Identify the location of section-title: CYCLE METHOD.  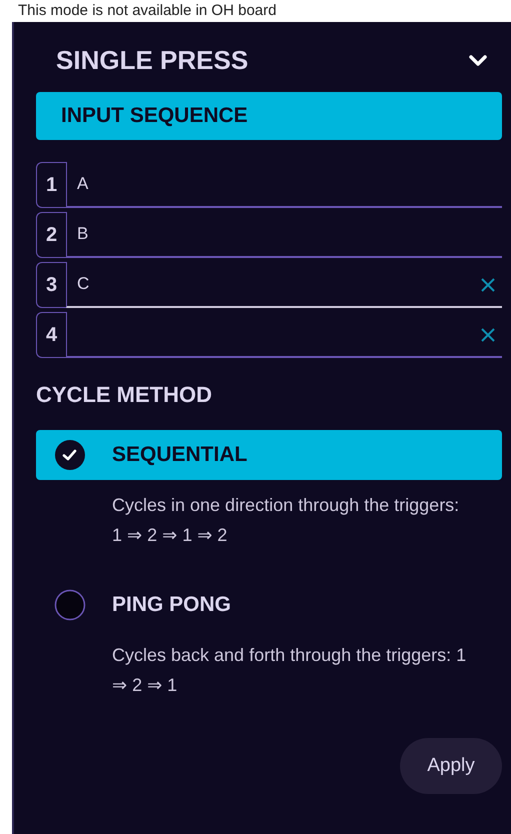
(124, 395).